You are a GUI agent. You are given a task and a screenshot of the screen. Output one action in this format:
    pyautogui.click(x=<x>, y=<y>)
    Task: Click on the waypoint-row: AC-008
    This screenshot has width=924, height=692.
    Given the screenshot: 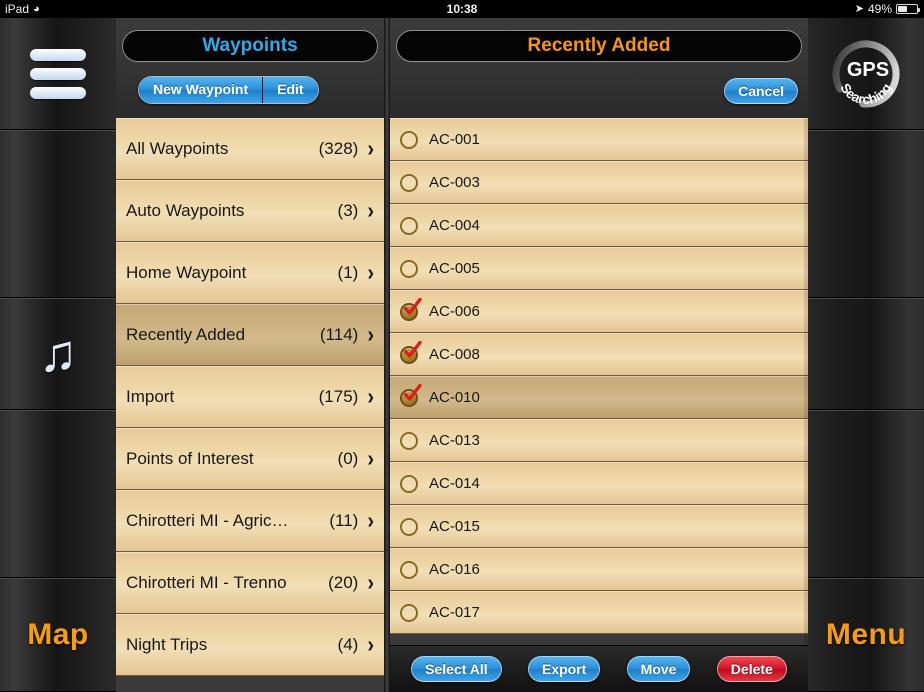 What is the action you would take?
    pyautogui.click(x=599, y=354)
    